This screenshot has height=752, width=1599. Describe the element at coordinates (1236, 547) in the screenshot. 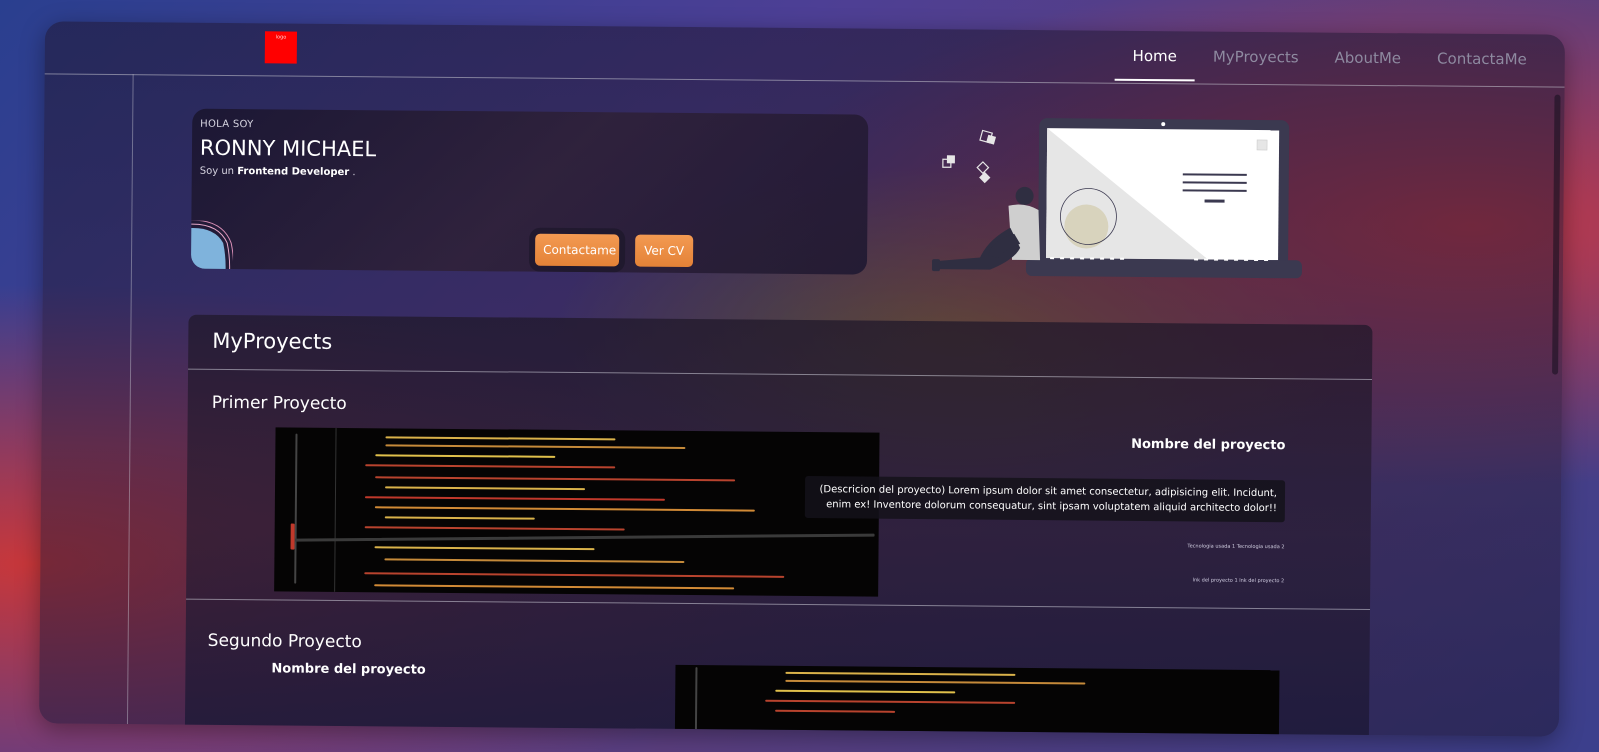

I see `project-1-technologies: Tecnologia usada 1 Tecnologia usada 2` at that location.